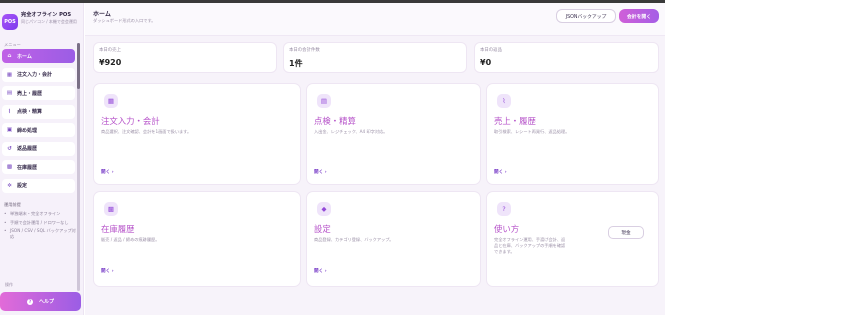 Image resolution: width=851 pixels, height=315 pixels. Describe the element at coordinates (124, 20) in the screenshot. I see `page-subtitle: ダッシュボード形式の入口です。` at that location.